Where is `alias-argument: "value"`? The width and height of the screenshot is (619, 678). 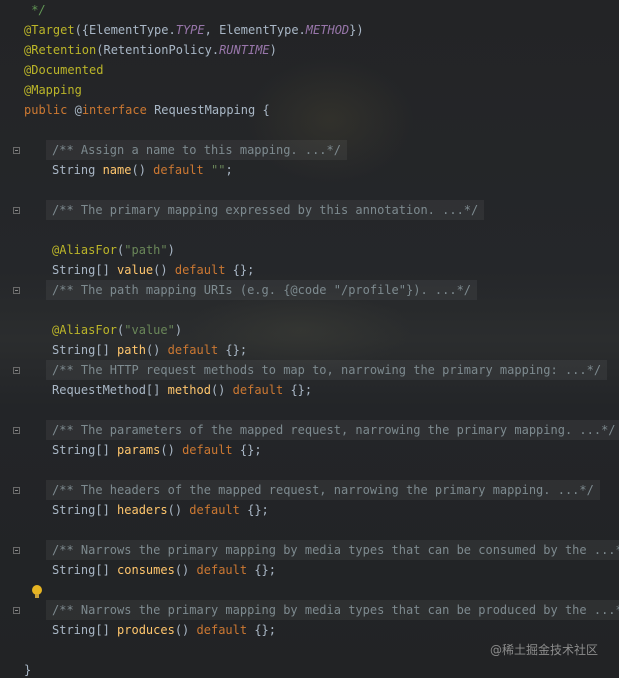
alias-argument: "value" is located at coordinates (149, 330).